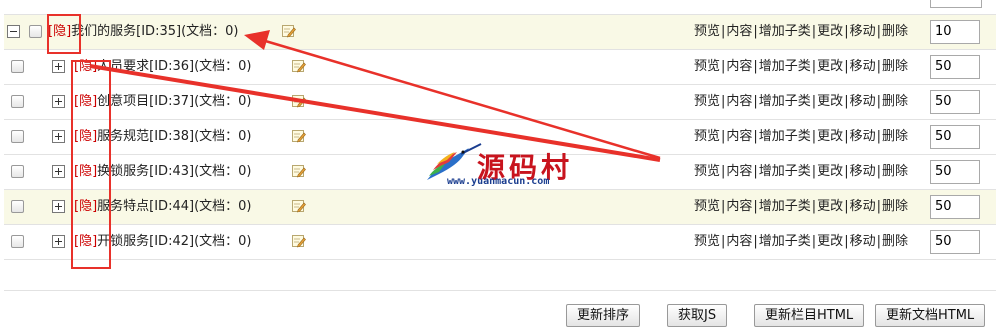 The width and height of the screenshot is (1000, 331). I want to click on table-row: [隐]开锁服务[ID:42](文档：0) 预览|内容|增加子类|更改|移动|删除, so click(500, 242).